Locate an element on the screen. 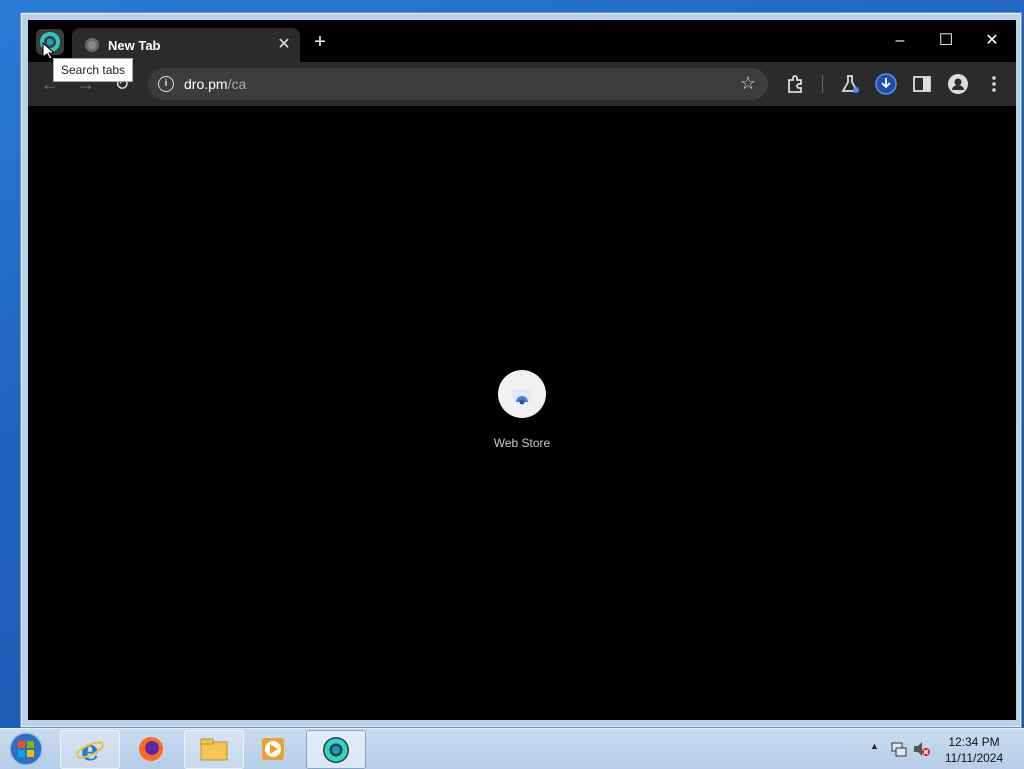 Image resolution: width=1024 pixels, height=769 pixels. taskbar-chrome-dev is located at coordinates (336, 749).